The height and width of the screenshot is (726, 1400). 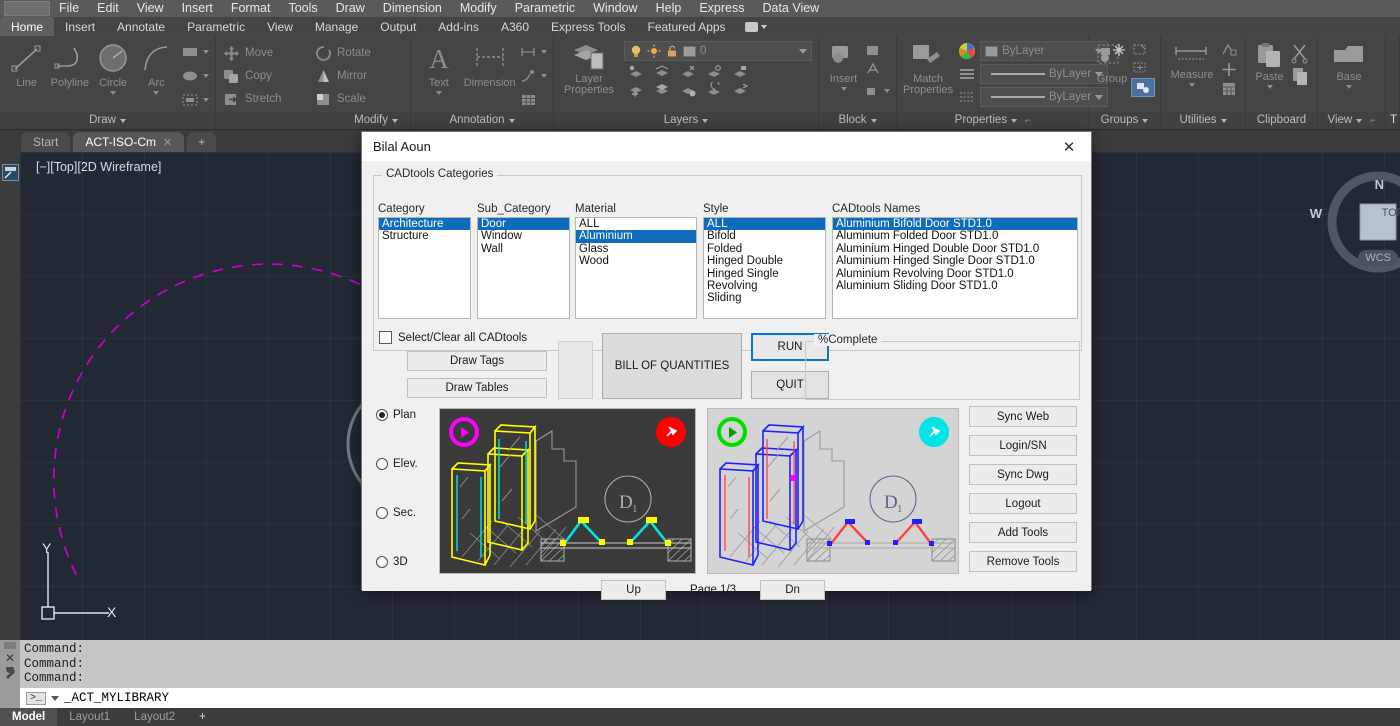 What do you see at coordinates (1229, 88) in the screenshot?
I see `calculator-icon` at bounding box center [1229, 88].